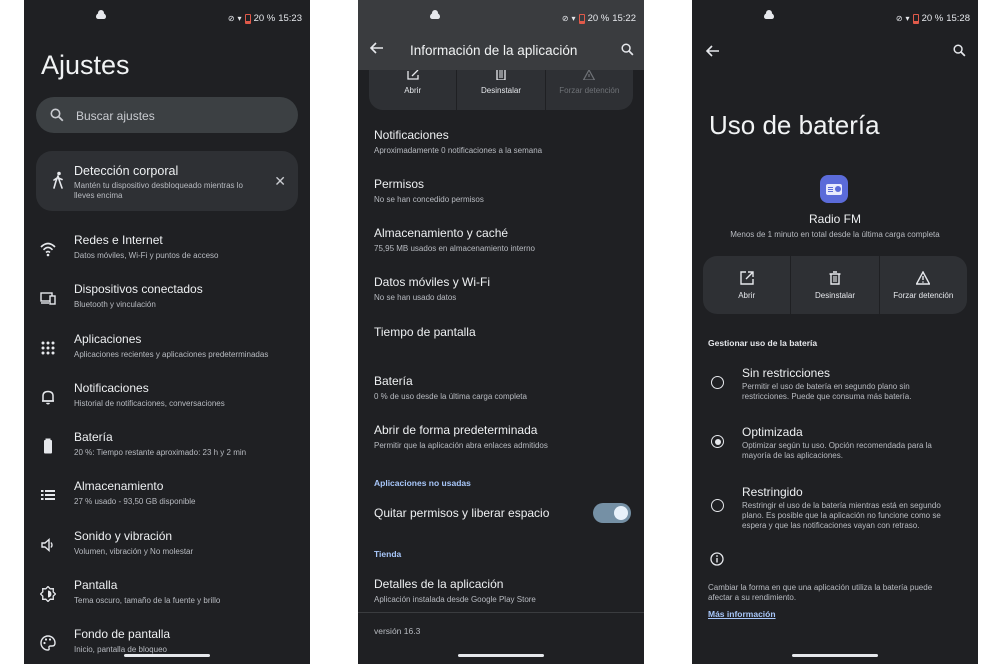  What do you see at coordinates (462, 513) in the screenshot?
I see `toggle-label: Quitar permisos y liberar espacio` at bounding box center [462, 513].